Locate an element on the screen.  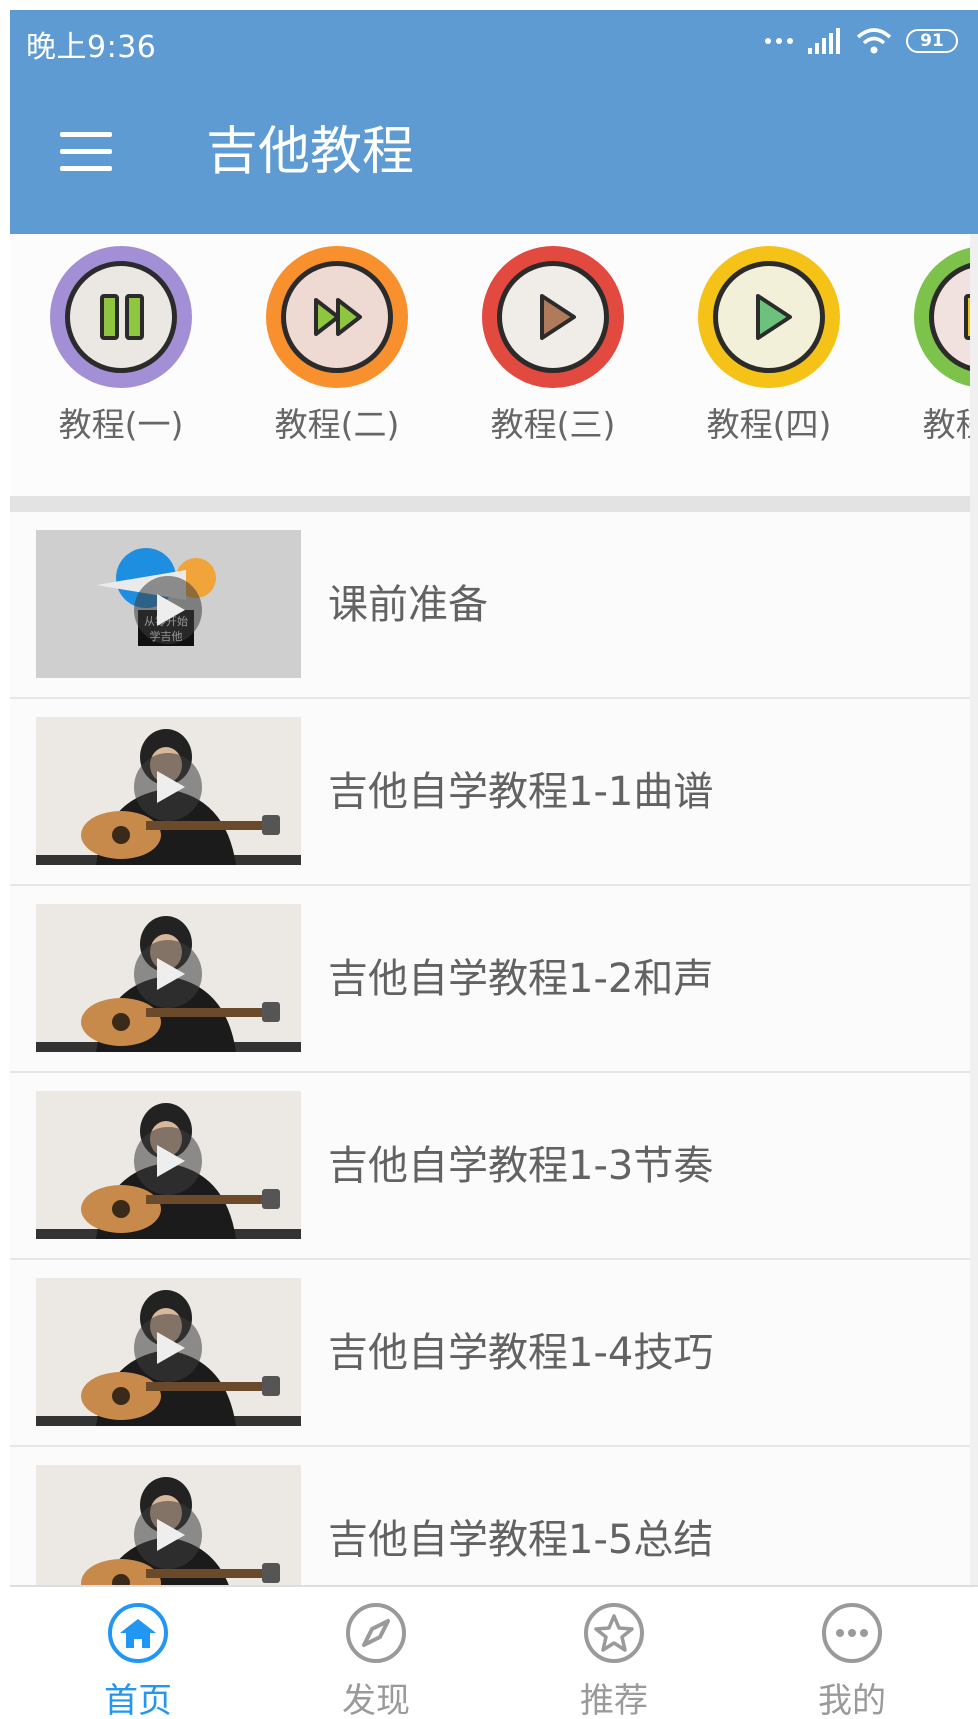
lesson-title: 吉他自学教程1-3节奏 is located at coordinates (521, 1166).